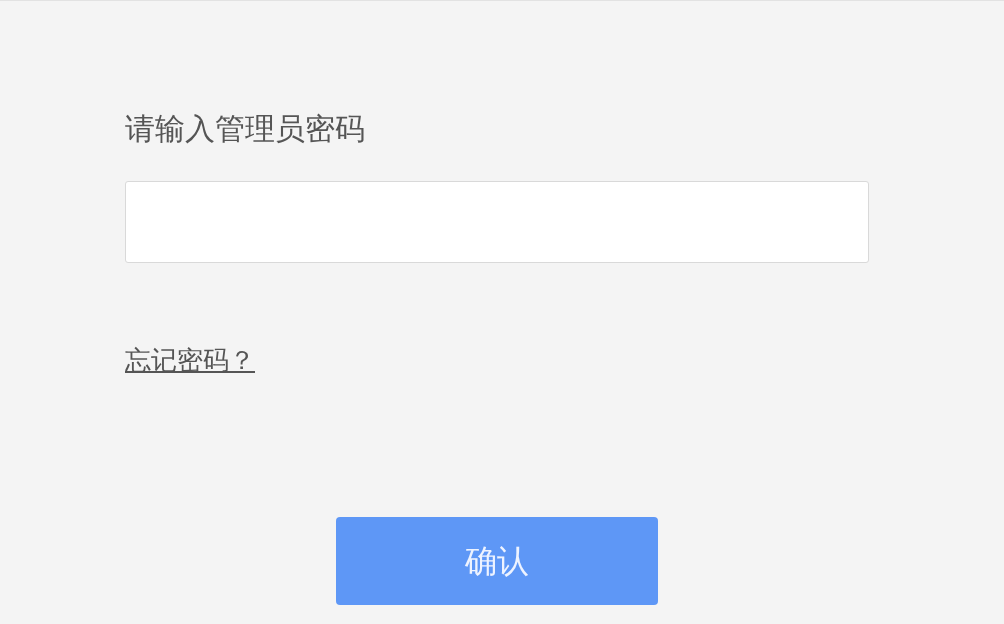 This screenshot has width=1004, height=624. Describe the element at coordinates (190, 360) in the screenshot. I see `forgot-password-link: 忘记密码？` at that location.